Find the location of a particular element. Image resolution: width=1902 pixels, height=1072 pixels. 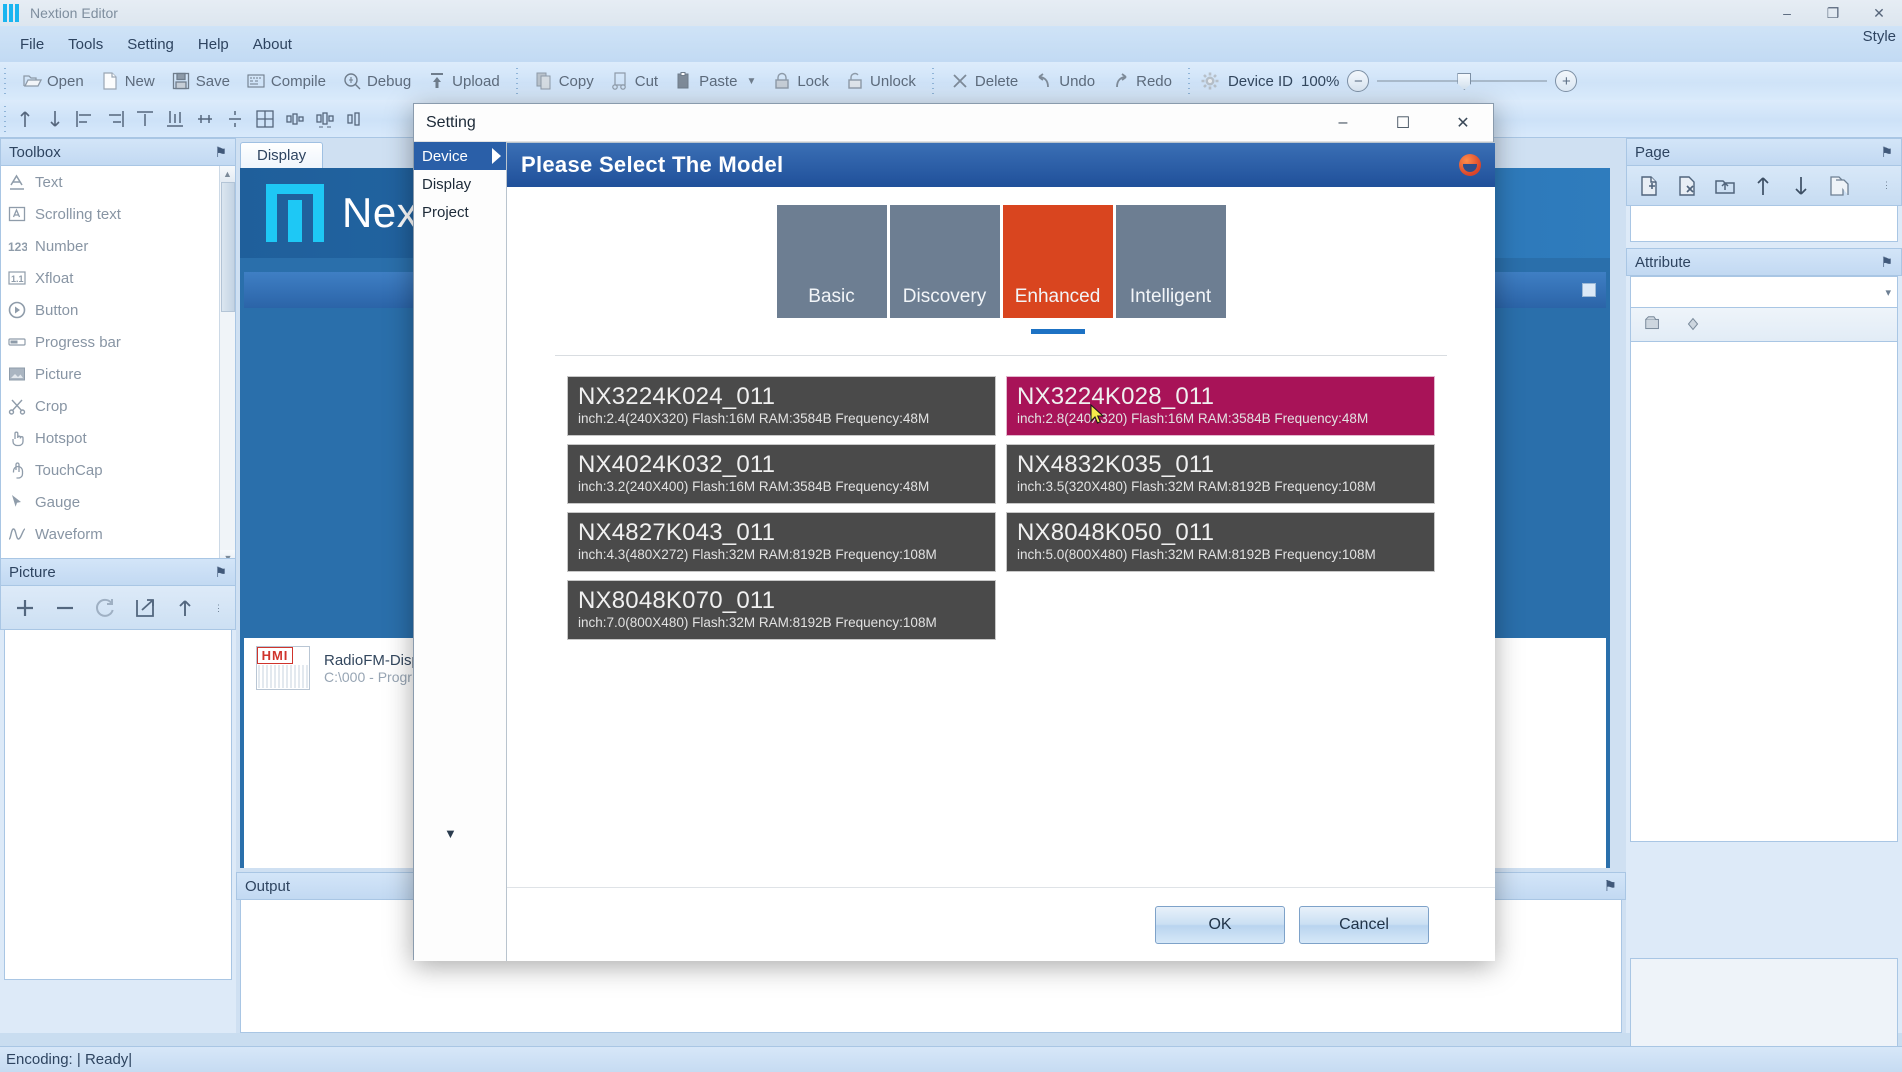

spacing-decrease-icon is located at coordinates (355, 119).